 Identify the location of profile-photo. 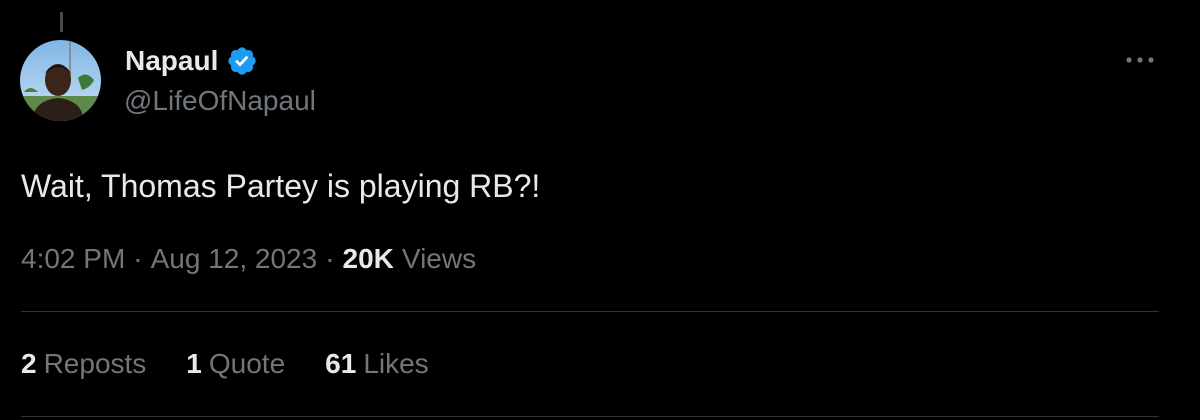
(60, 80).